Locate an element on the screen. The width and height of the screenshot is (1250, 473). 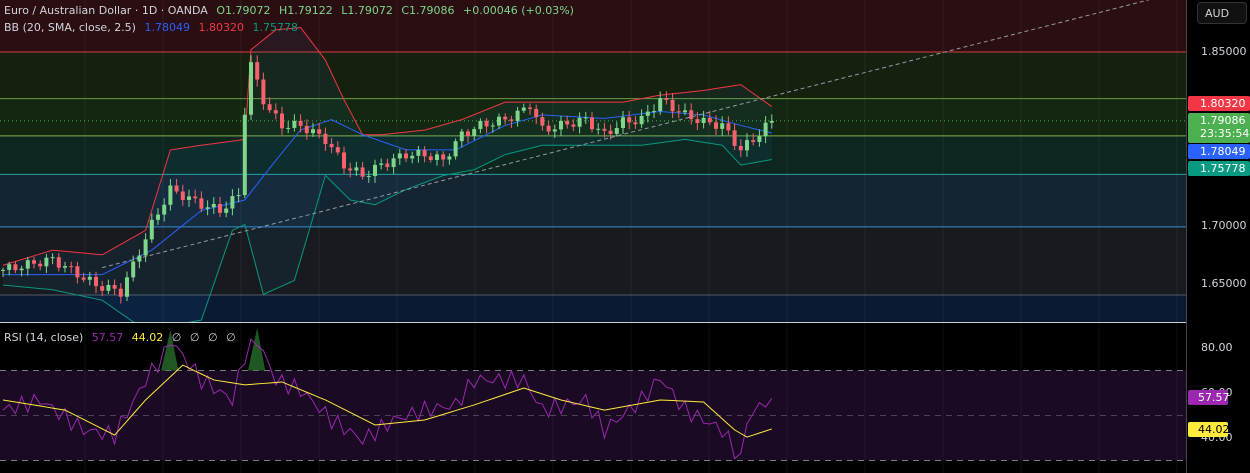
bb-label: BB (20, SMA, close, 2.5) is located at coordinates (70, 27).